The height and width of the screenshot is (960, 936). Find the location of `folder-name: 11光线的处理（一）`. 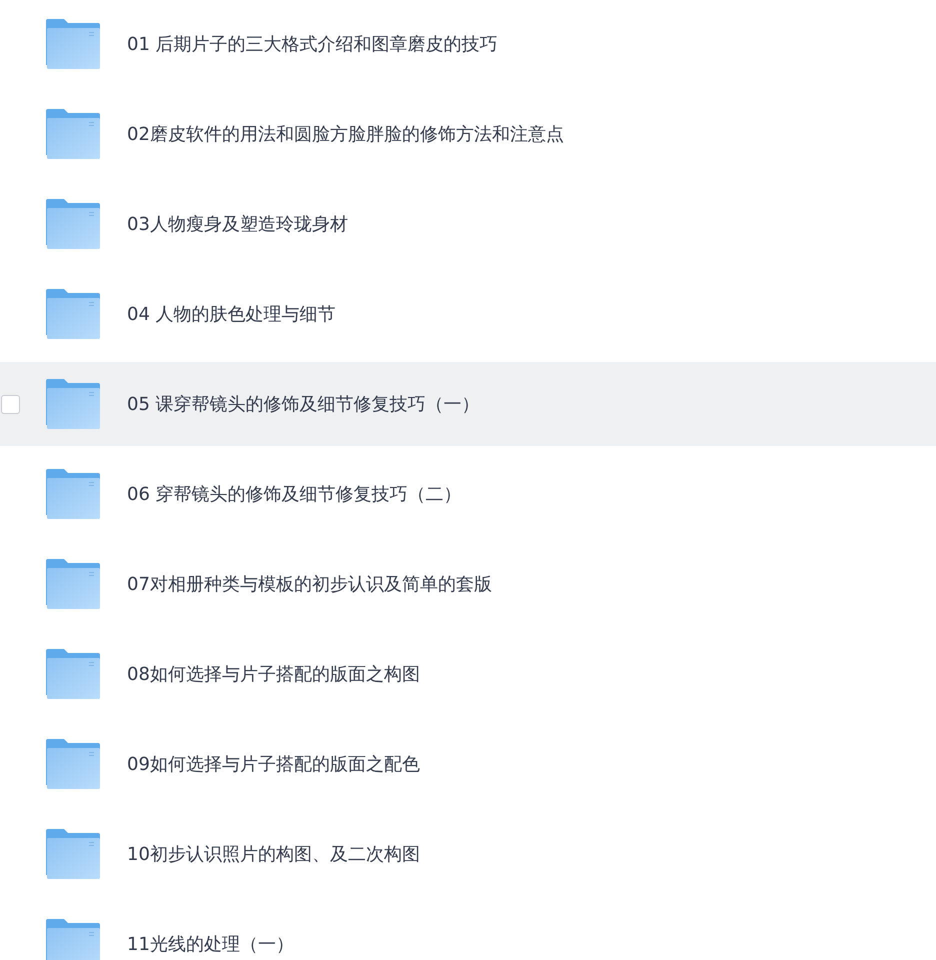

folder-name: 11光线的处理（一） is located at coordinates (210, 944).